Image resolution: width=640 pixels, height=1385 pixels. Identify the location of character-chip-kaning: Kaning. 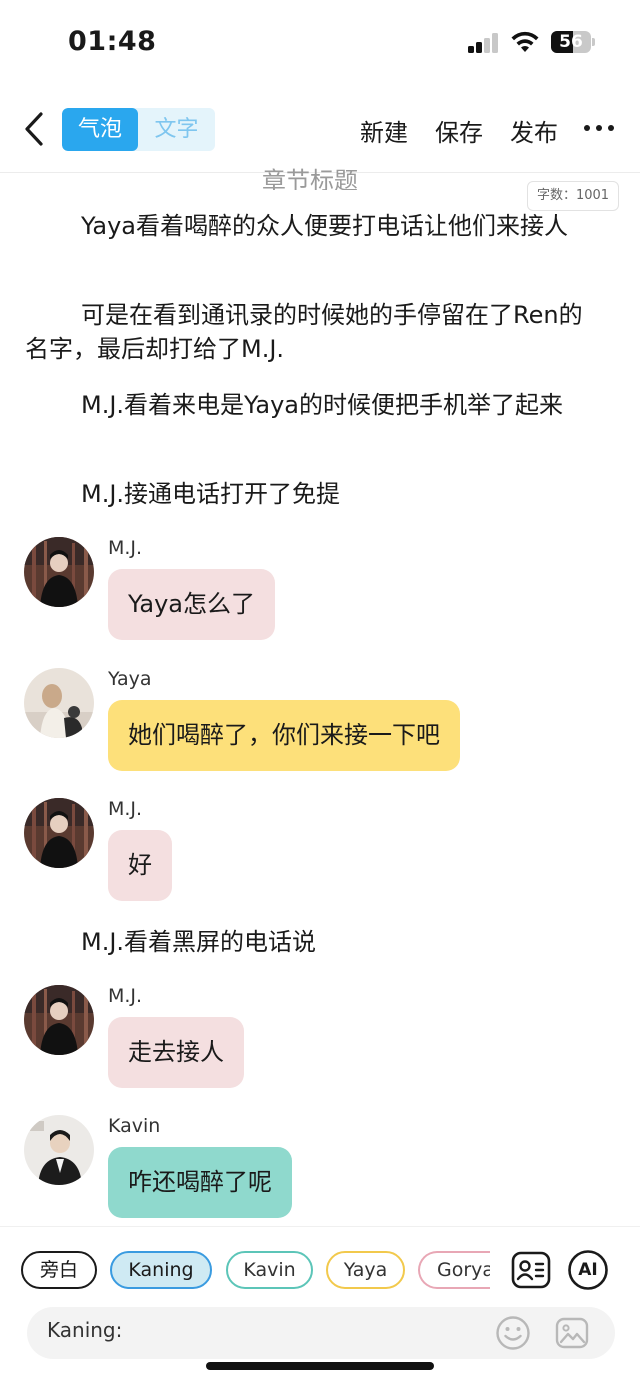
(161, 1270).